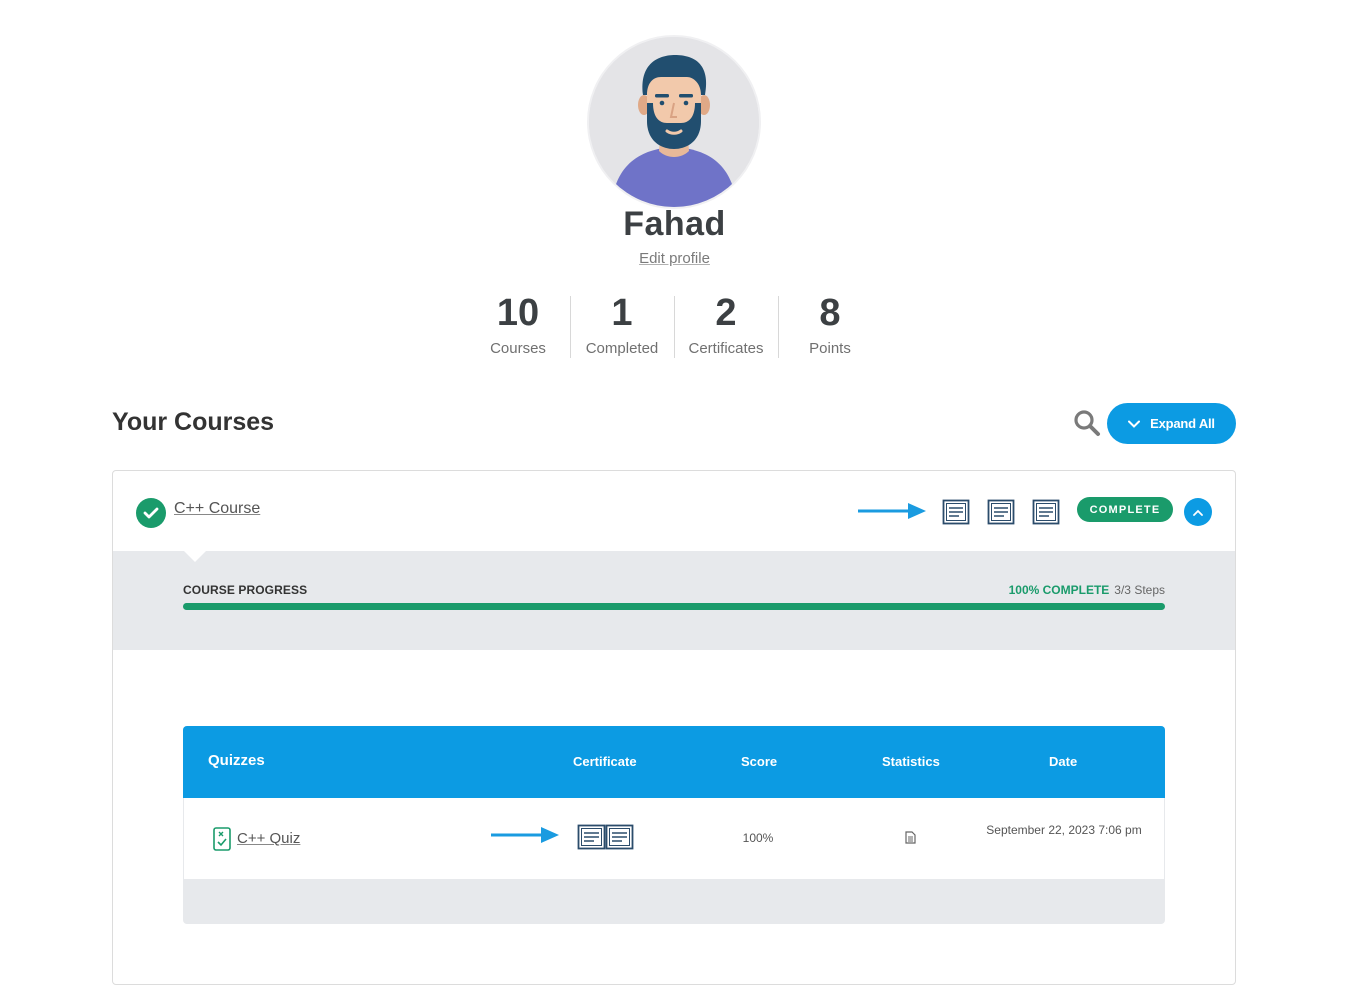 This screenshot has height=1001, width=1349. Describe the element at coordinates (1125, 509) in the screenshot. I see `status-badge: COMPLETE` at that location.